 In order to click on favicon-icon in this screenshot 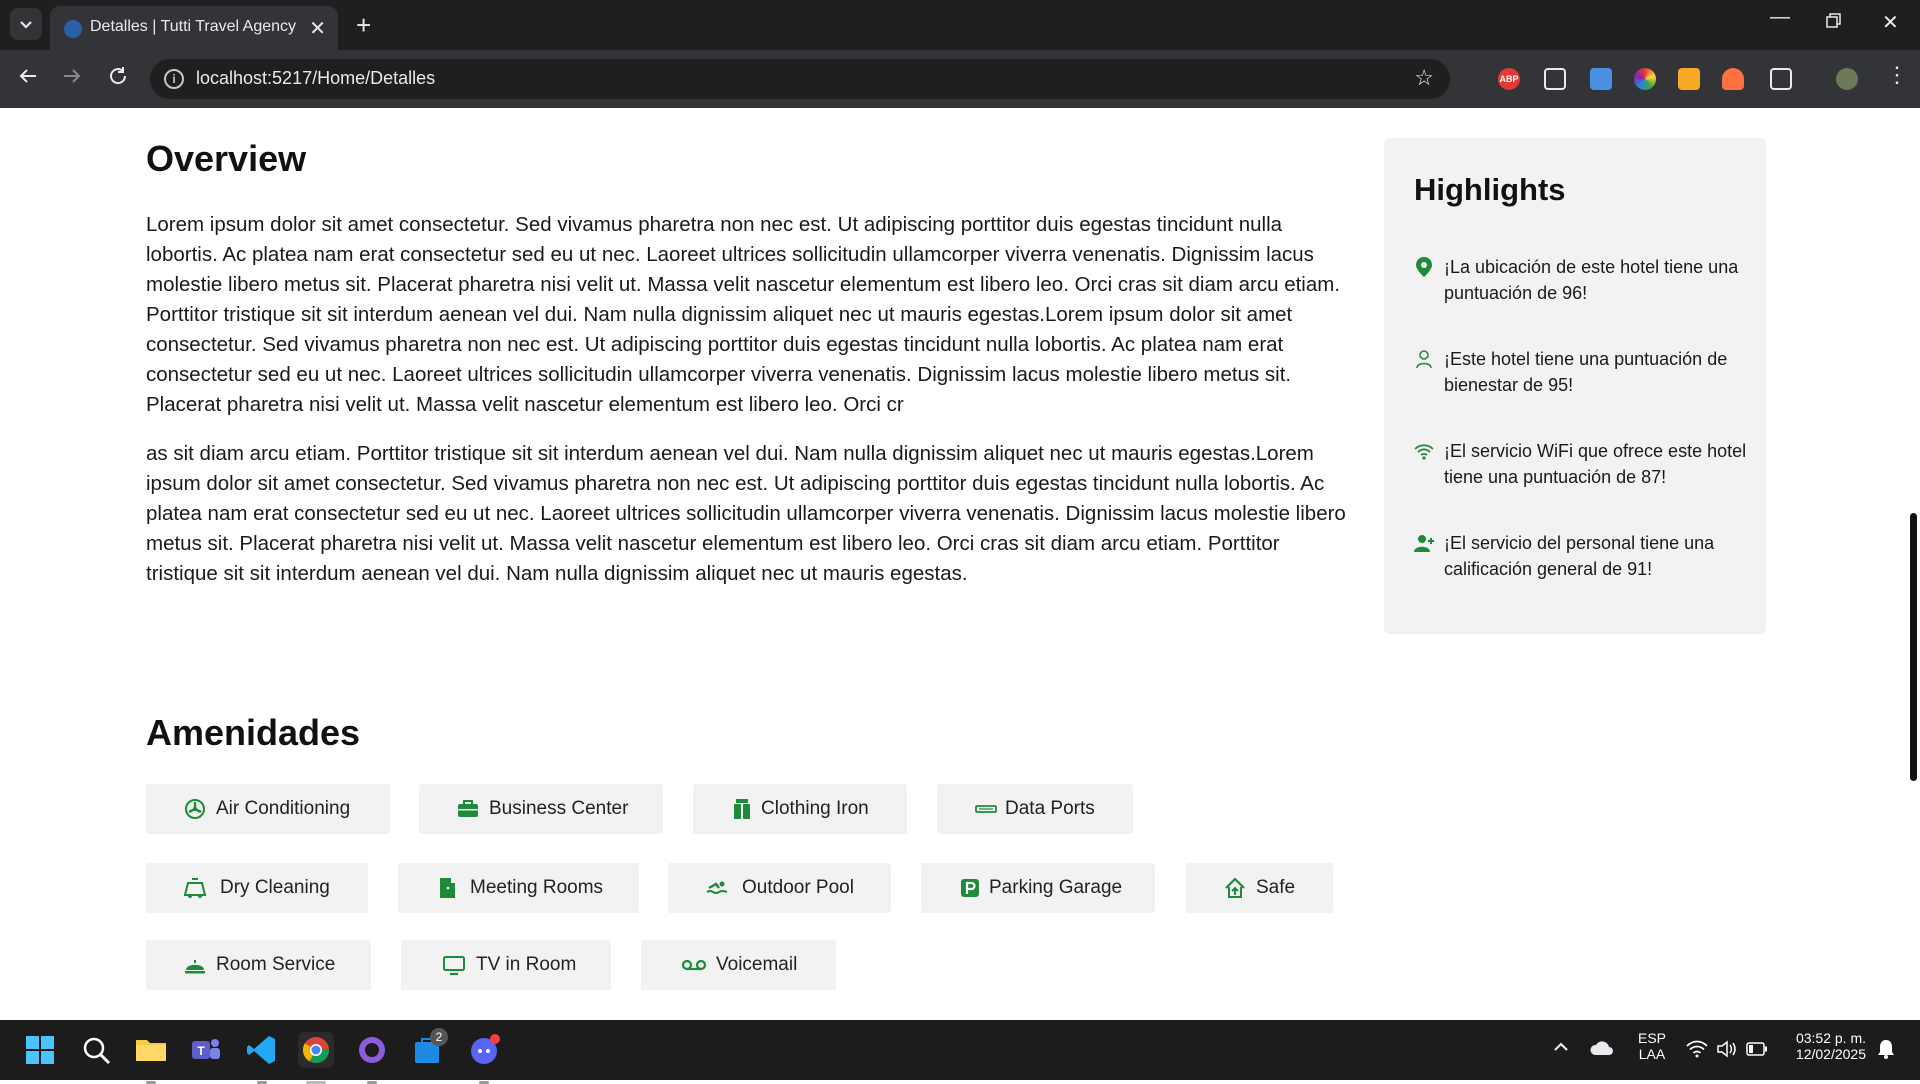, I will do `click(73, 29)`.